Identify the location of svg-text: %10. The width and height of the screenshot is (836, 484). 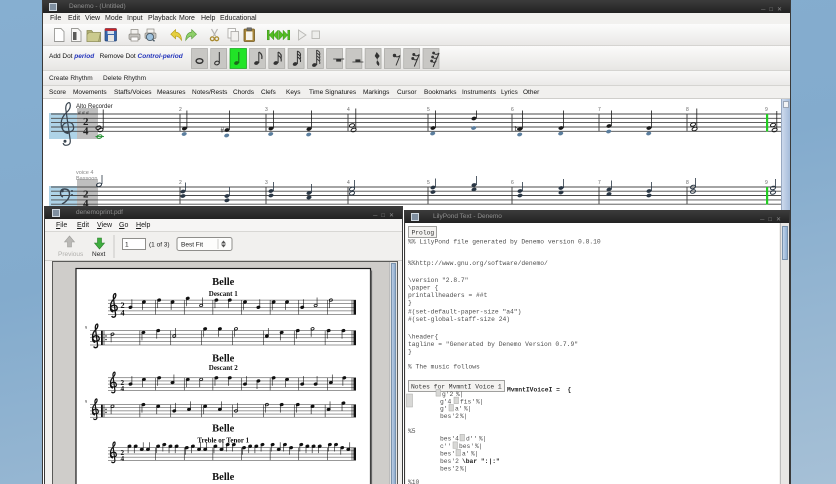
(414, 481).